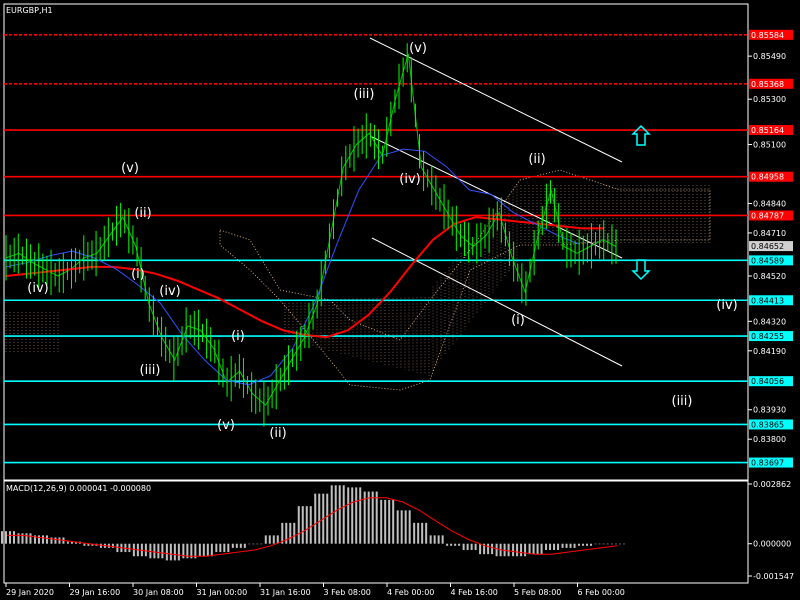 This screenshot has height=600, width=800. I want to click on wave-label: (i), so click(138, 274).